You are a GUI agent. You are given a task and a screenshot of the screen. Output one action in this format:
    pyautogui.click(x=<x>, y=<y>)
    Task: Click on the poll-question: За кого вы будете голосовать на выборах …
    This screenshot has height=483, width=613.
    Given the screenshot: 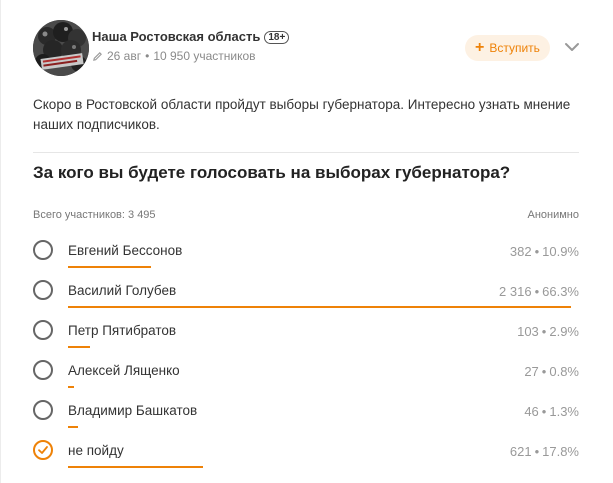 What is the action you would take?
    pyautogui.click(x=272, y=172)
    